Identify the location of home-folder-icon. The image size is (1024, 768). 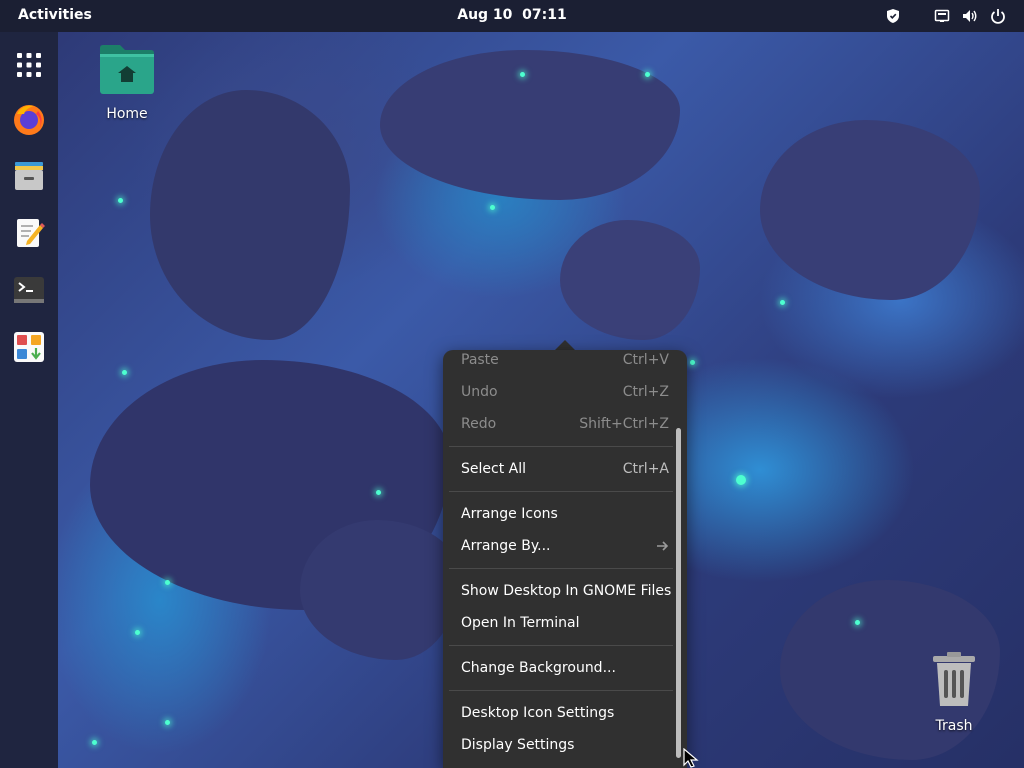
(127, 69).